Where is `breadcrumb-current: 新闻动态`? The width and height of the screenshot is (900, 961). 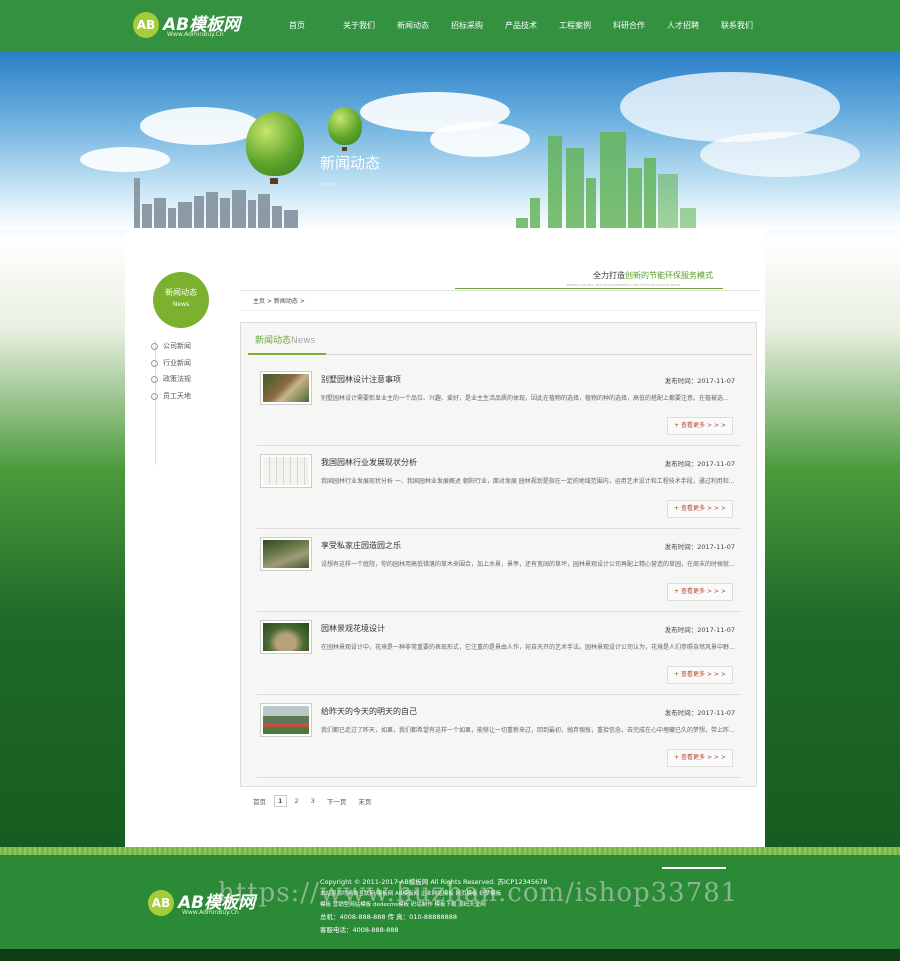 breadcrumb-current: 新闻动态 is located at coordinates (286, 301).